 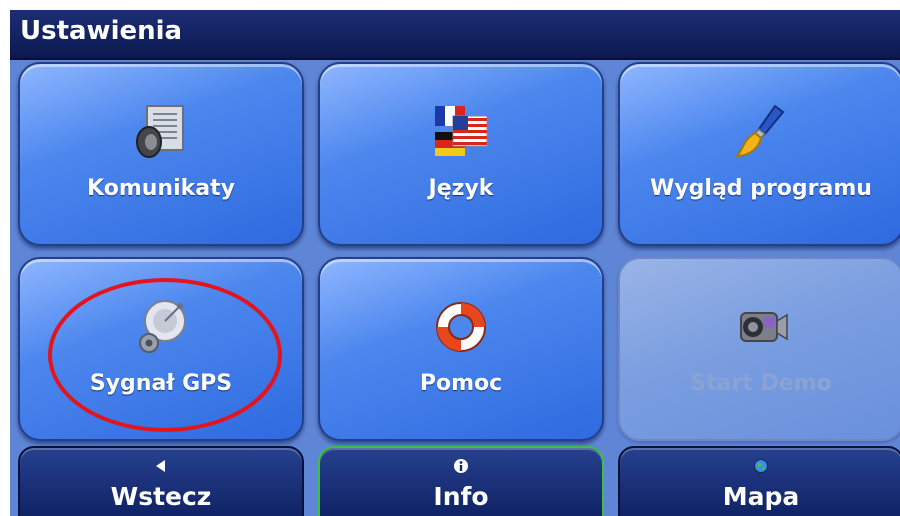 I want to click on map-button: Mapa, so click(x=759, y=481).